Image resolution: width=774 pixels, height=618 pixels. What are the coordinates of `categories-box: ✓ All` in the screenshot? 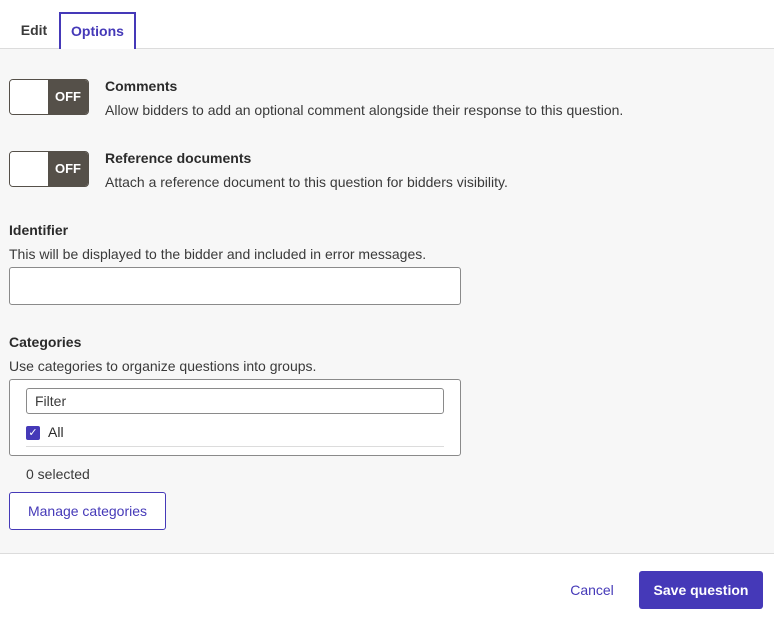 It's located at (235, 417).